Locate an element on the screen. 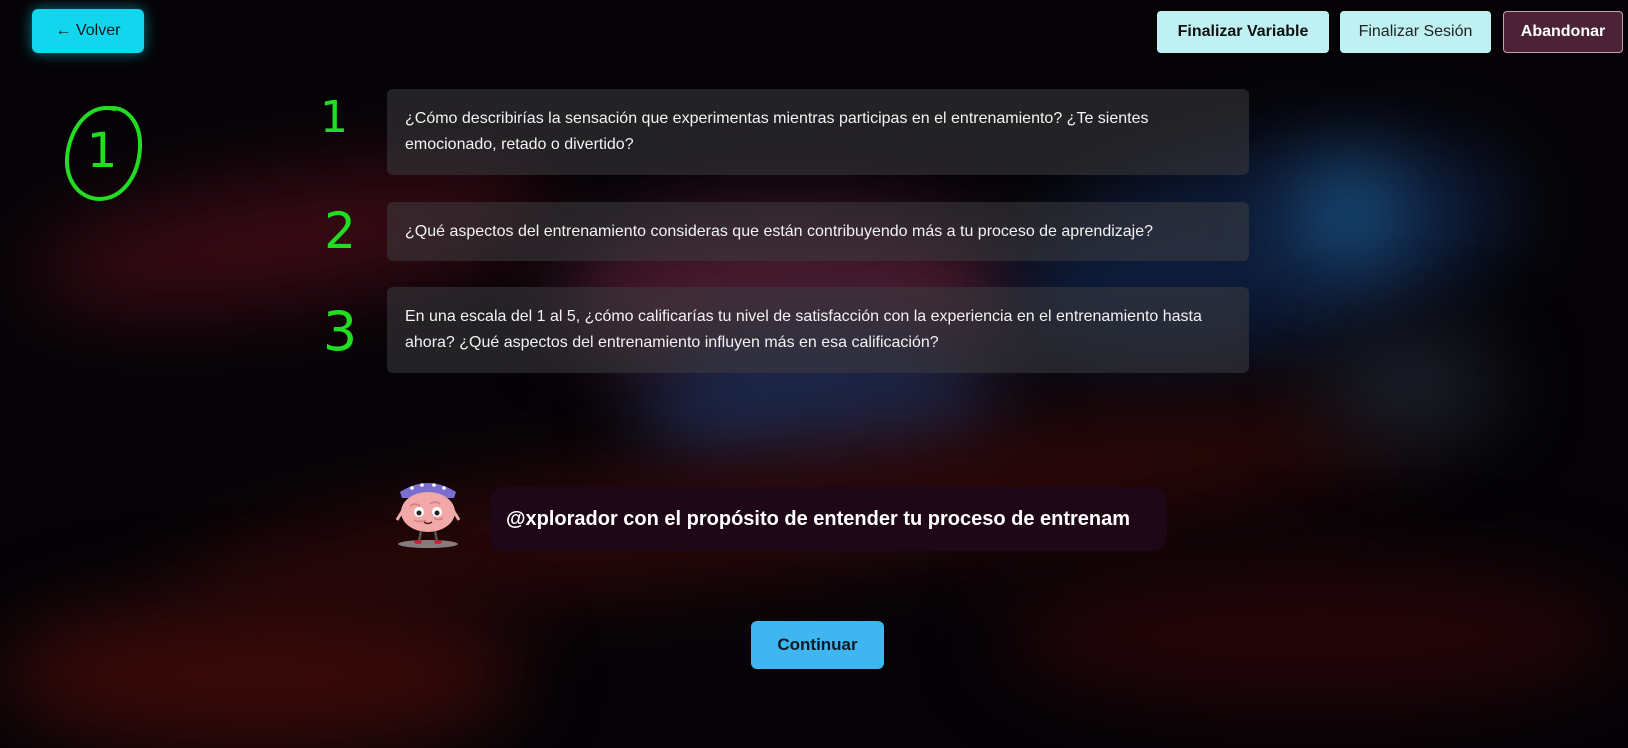 Image resolution: width=1628 pixels, height=748 pixels. annotation-circled-number: 1 is located at coordinates (104, 154).